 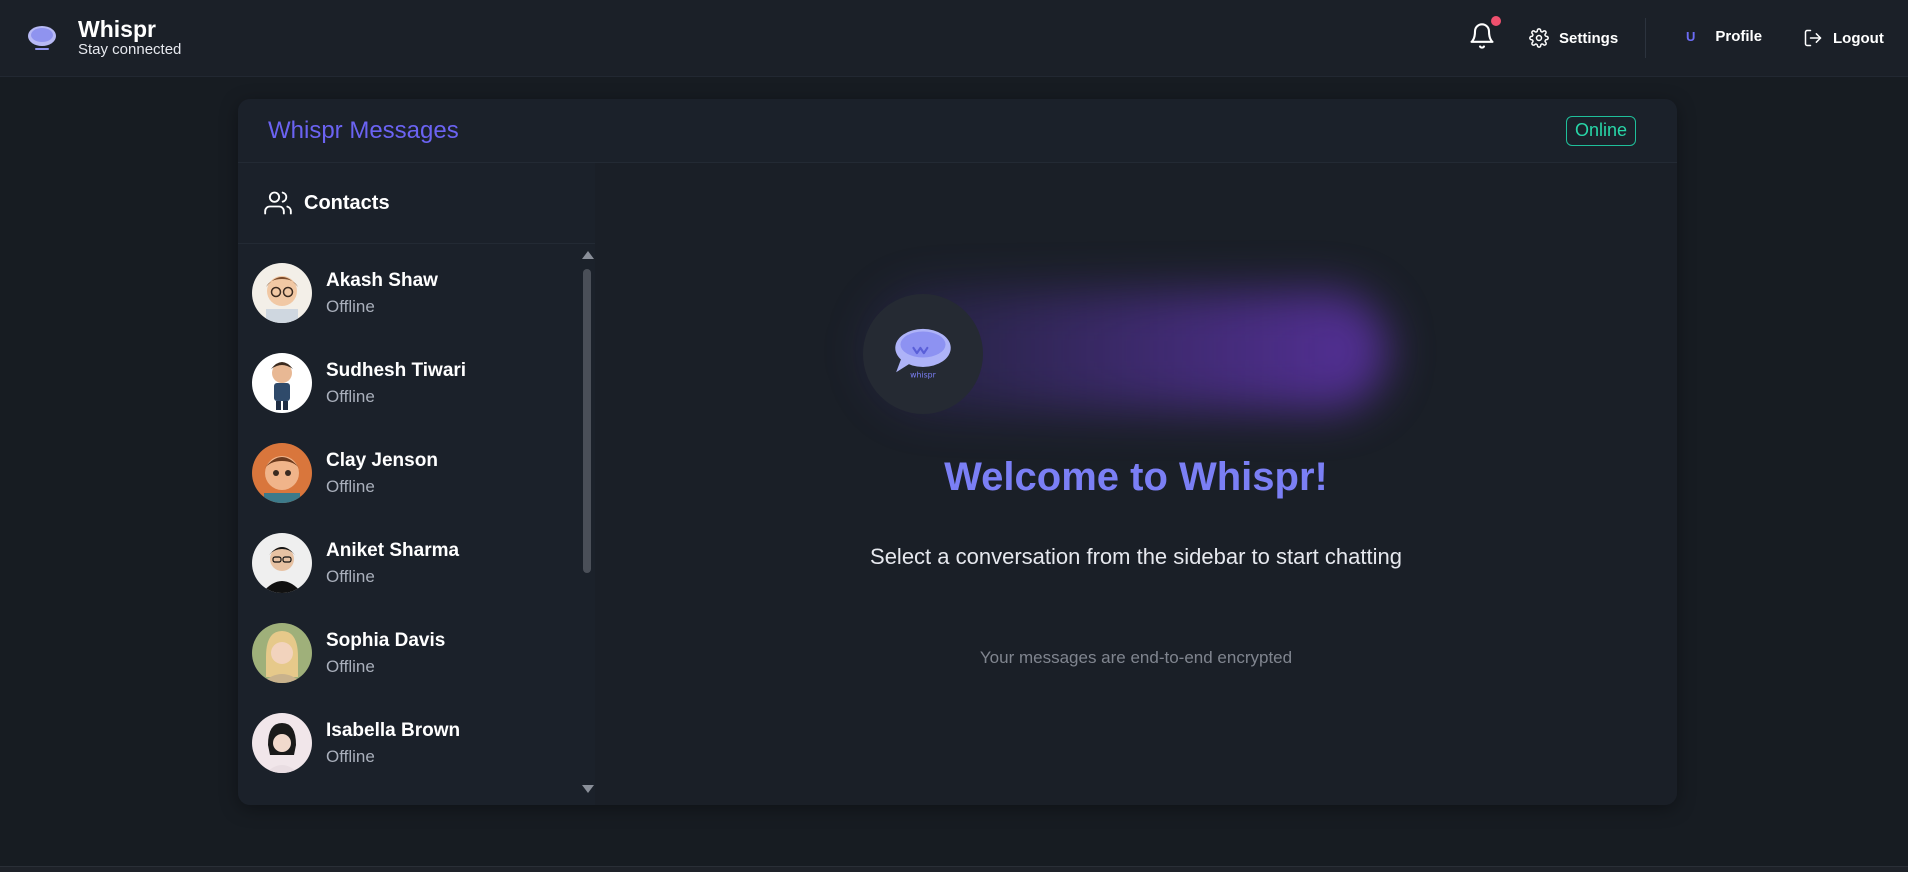 What do you see at coordinates (396, 370) in the screenshot?
I see `contact-name: Sudhesh Tiwari` at bounding box center [396, 370].